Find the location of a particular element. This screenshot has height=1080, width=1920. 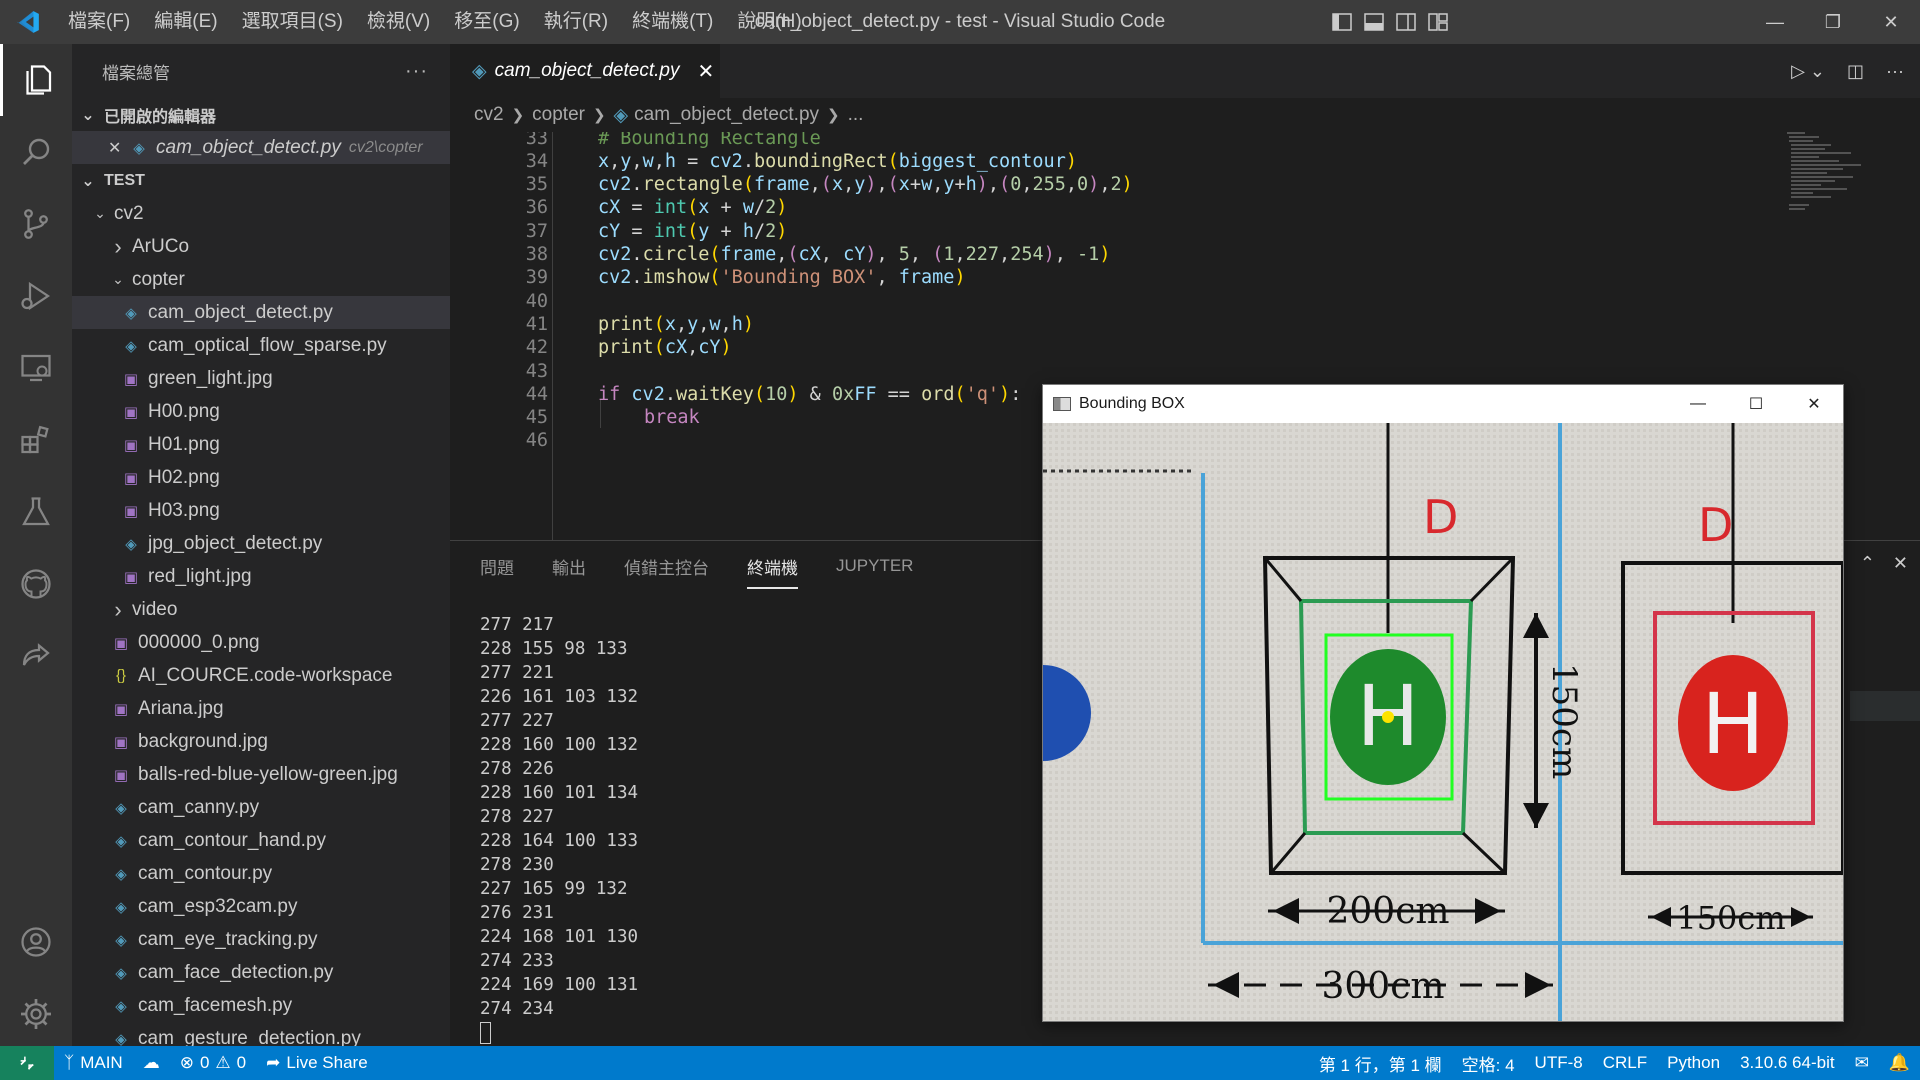

extensions-icon is located at coordinates (36, 440).